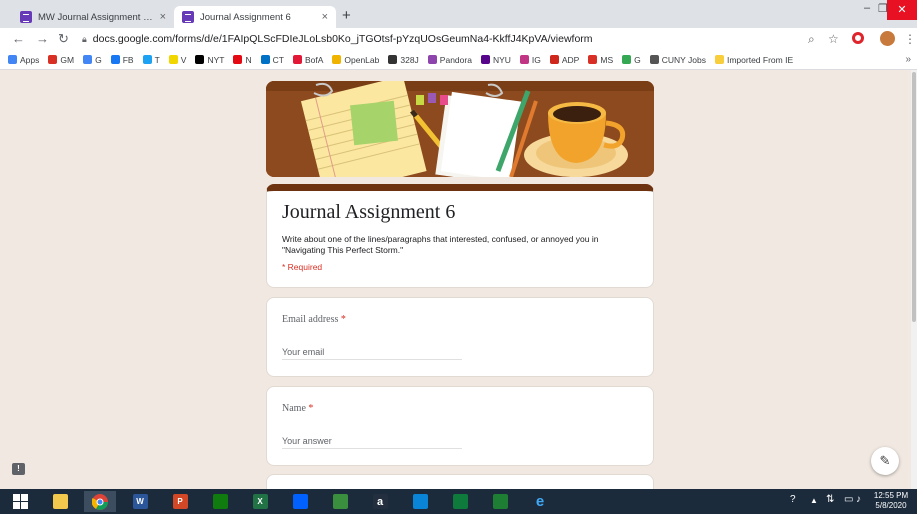 This screenshot has height=514, width=917. What do you see at coordinates (346, 15) in the screenshot?
I see `new-tab-button: +` at bounding box center [346, 15].